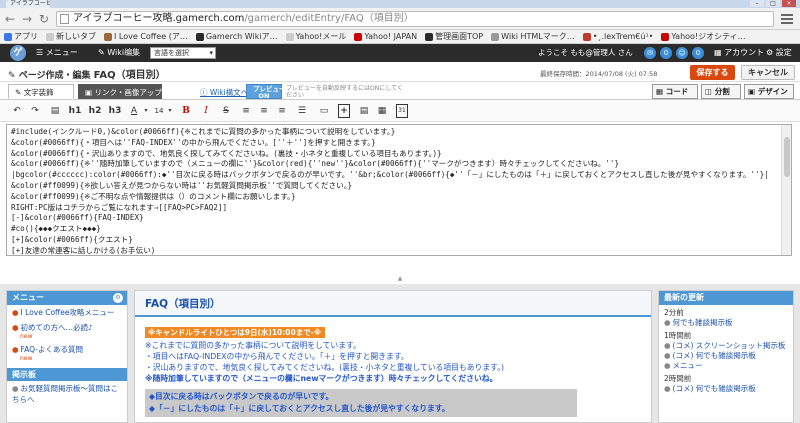  Describe the element at coordinates (41, 91) in the screenshot. I see `tab-text-decoration: ✎ 文字装飾` at that location.